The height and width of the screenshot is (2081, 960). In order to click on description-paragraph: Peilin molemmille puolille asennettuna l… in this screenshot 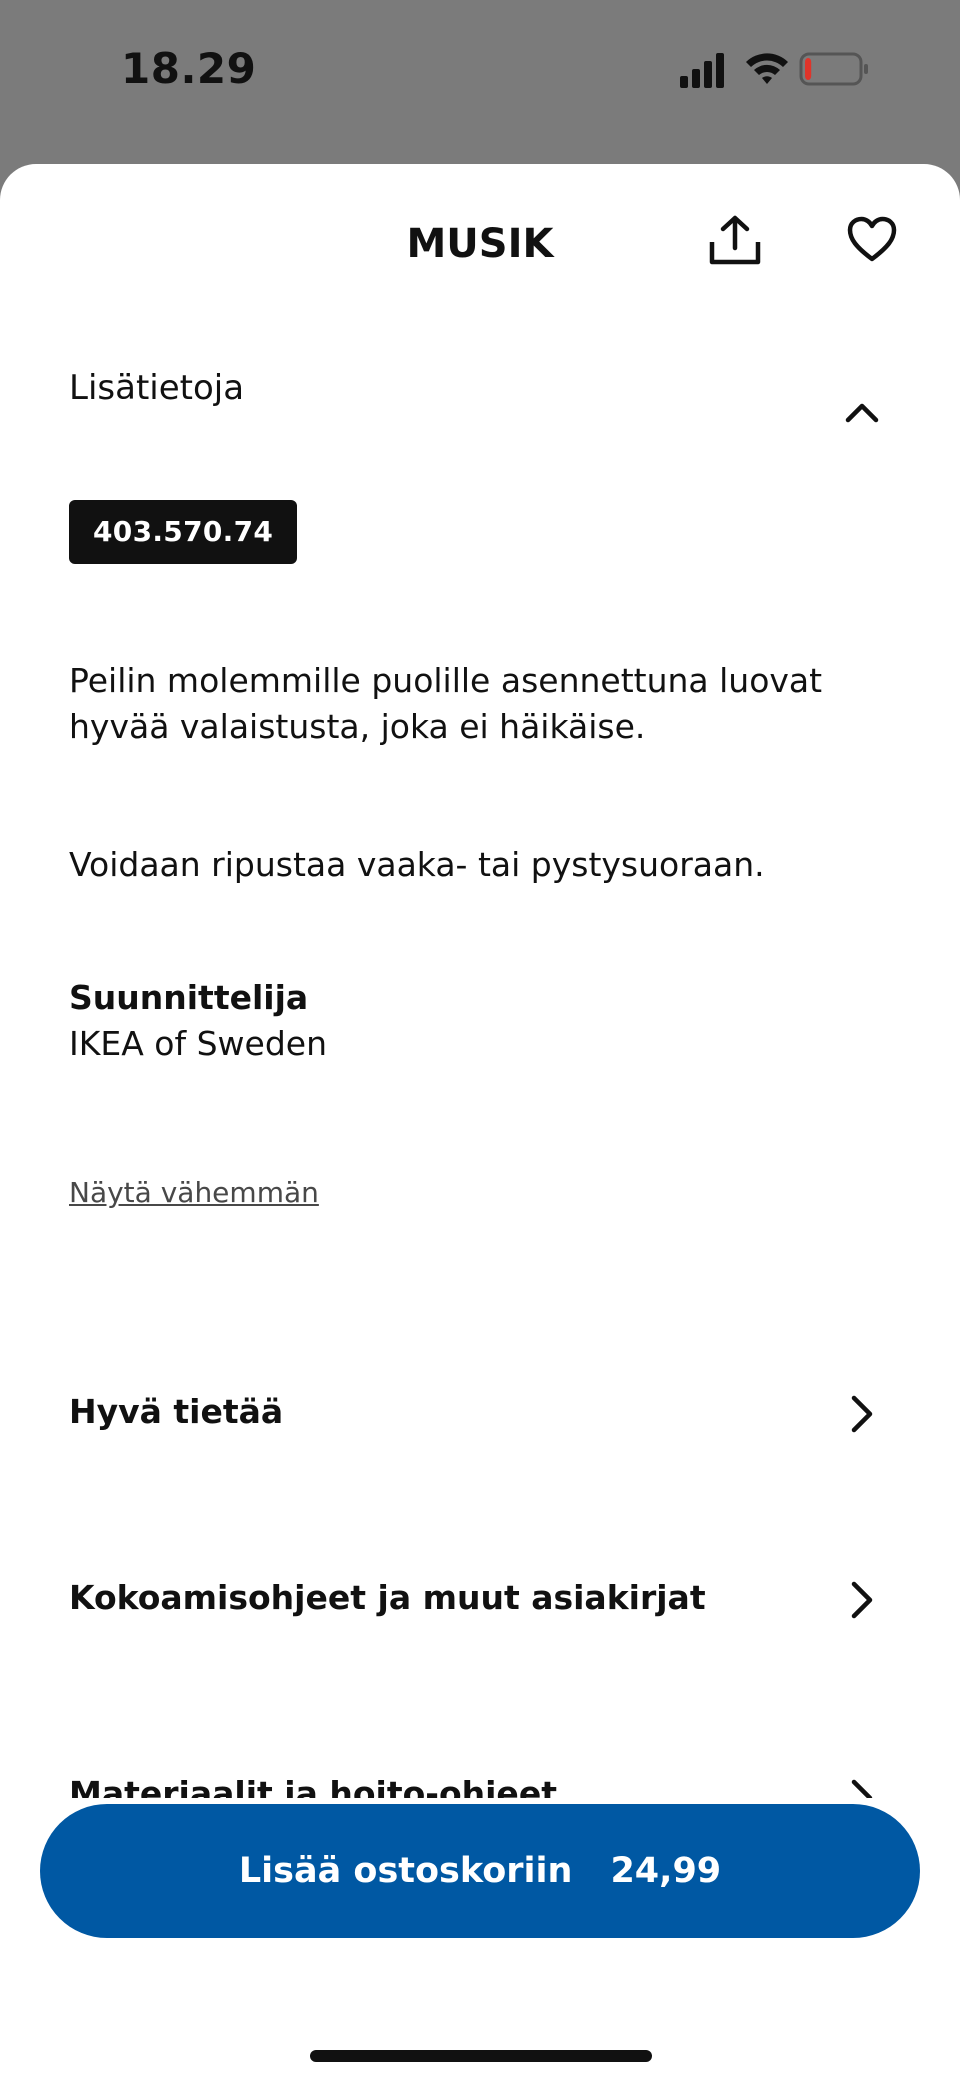, I will do `click(446, 703)`.